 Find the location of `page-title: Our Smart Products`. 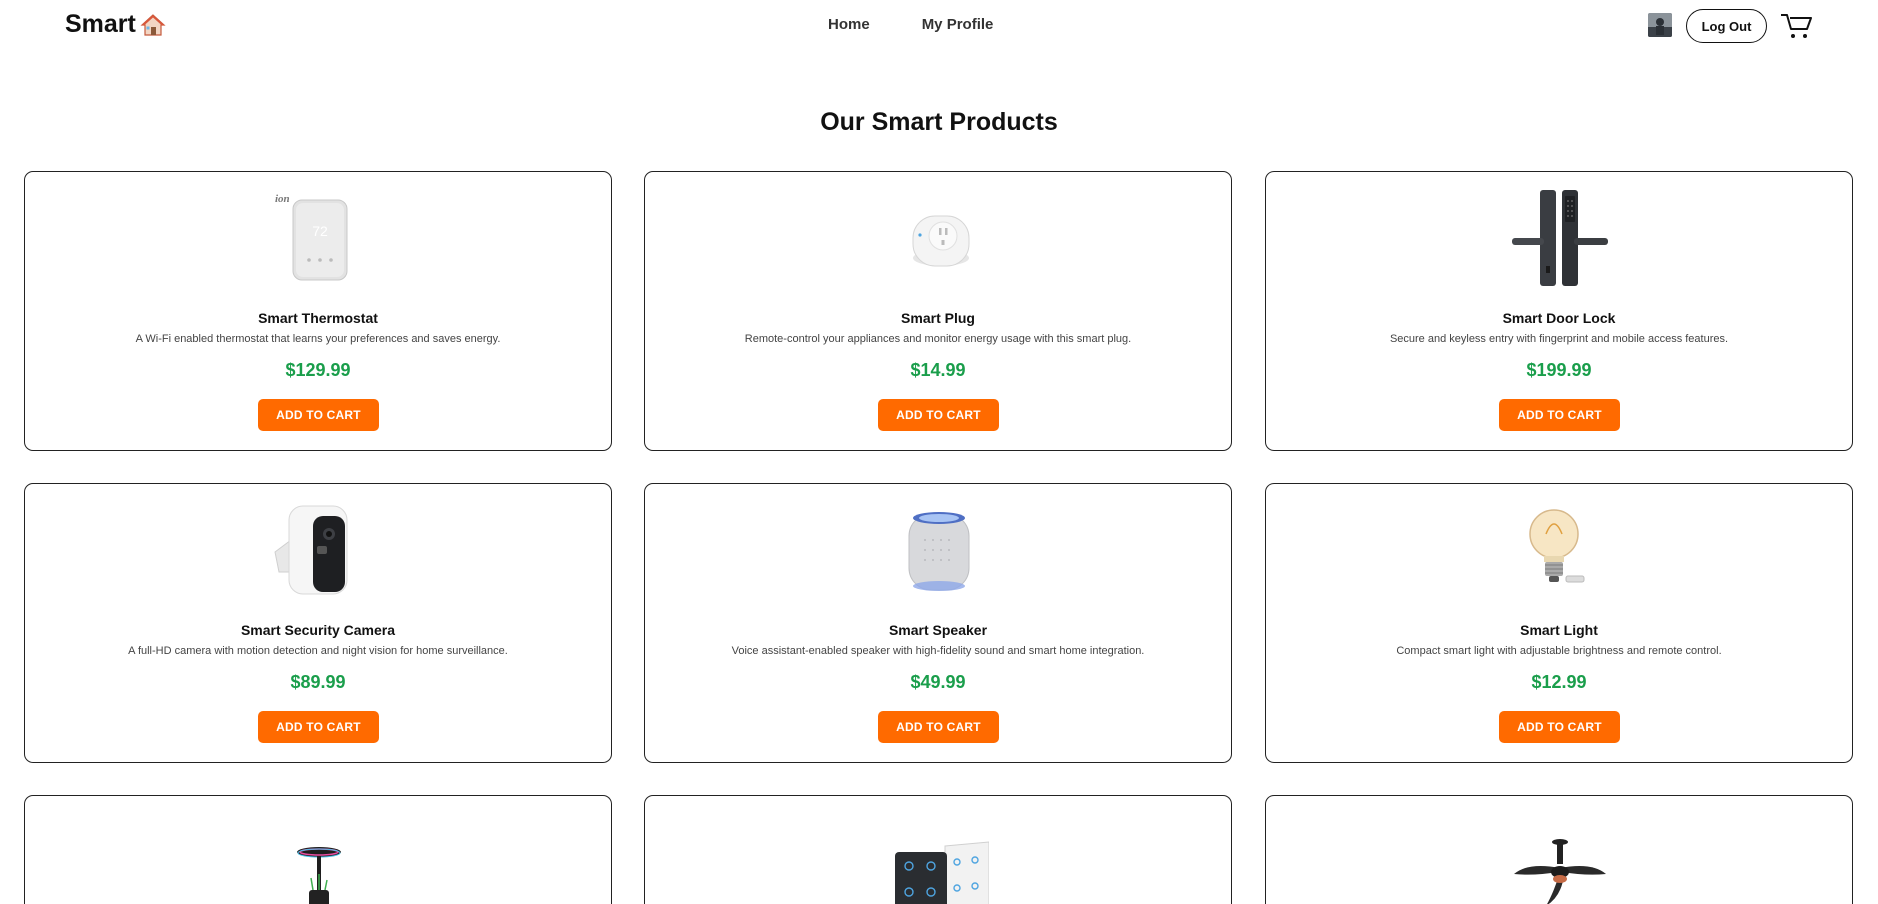

page-title: Our Smart Products is located at coordinates (939, 122).